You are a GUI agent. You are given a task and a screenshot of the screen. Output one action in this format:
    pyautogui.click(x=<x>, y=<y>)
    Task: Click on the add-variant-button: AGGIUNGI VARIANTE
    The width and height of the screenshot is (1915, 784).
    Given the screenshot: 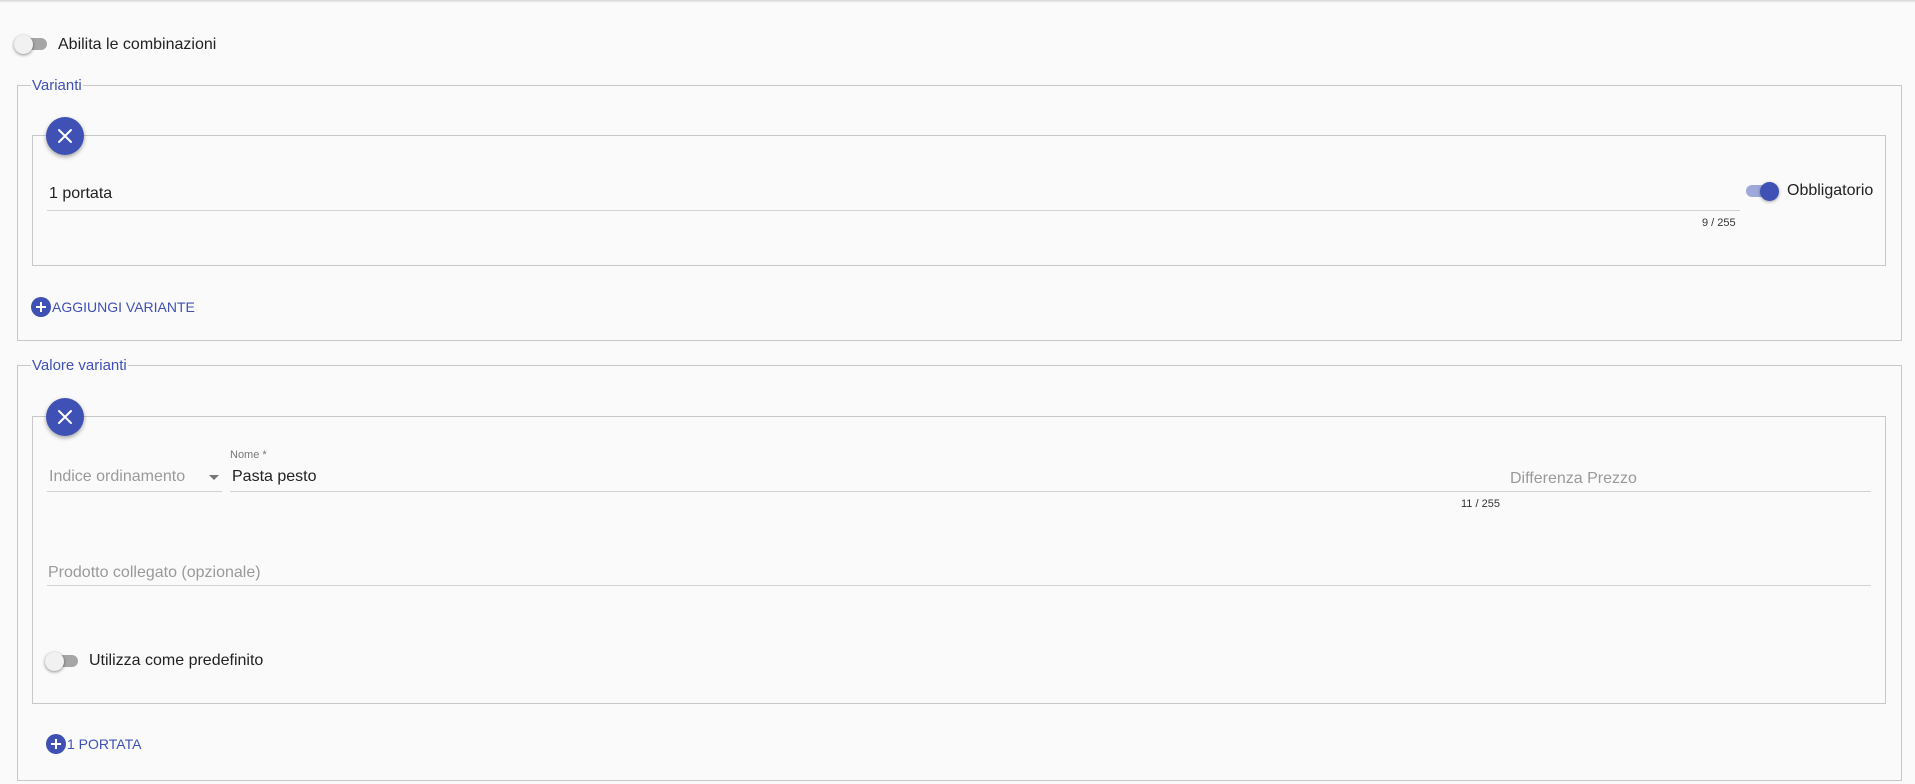 What is the action you would take?
    pyautogui.click(x=113, y=307)
    